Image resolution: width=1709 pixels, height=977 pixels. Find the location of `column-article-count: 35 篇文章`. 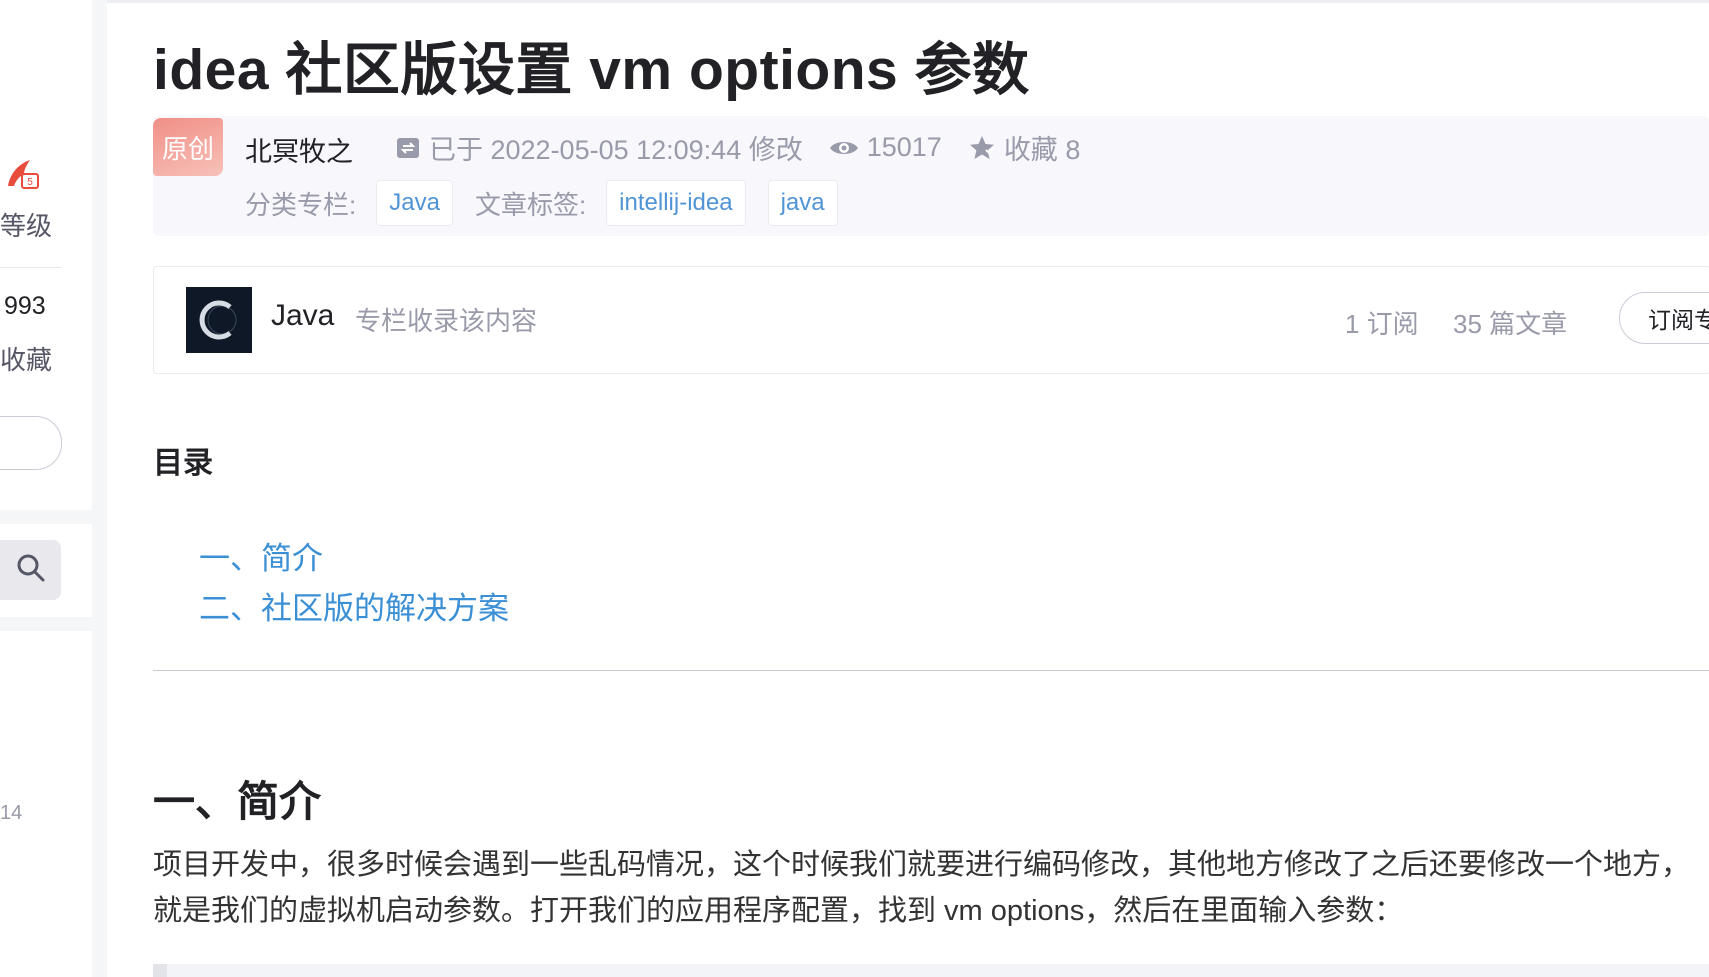

column-article-count: 35 篇文章 is located at coordinates (1510, 324).